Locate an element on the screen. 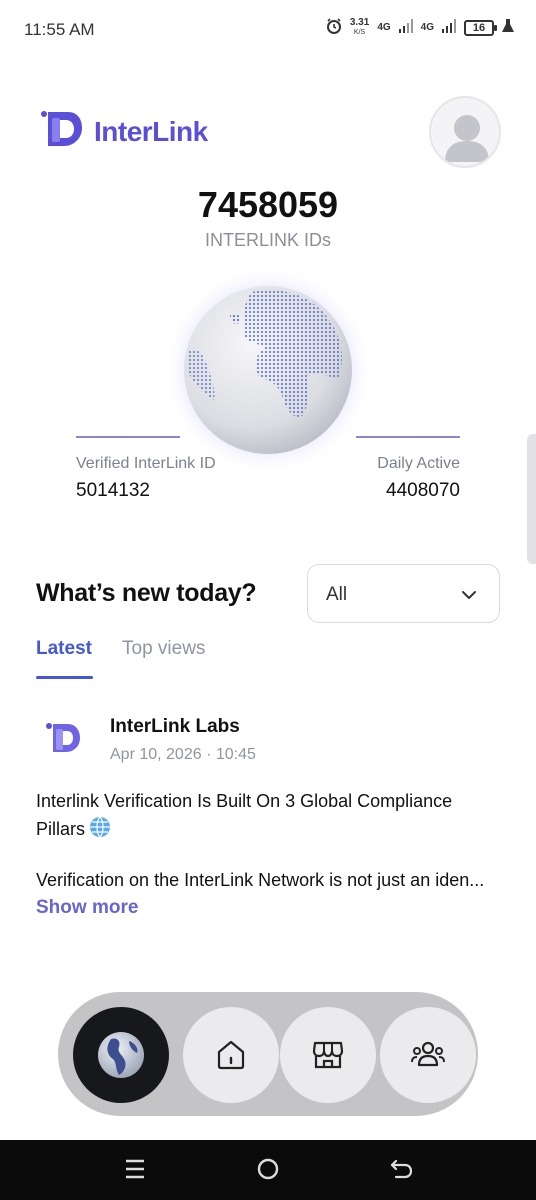 The height and width of the screenshot is (1200, 536). home-circle-icon is located at coordinates (268, 1171).